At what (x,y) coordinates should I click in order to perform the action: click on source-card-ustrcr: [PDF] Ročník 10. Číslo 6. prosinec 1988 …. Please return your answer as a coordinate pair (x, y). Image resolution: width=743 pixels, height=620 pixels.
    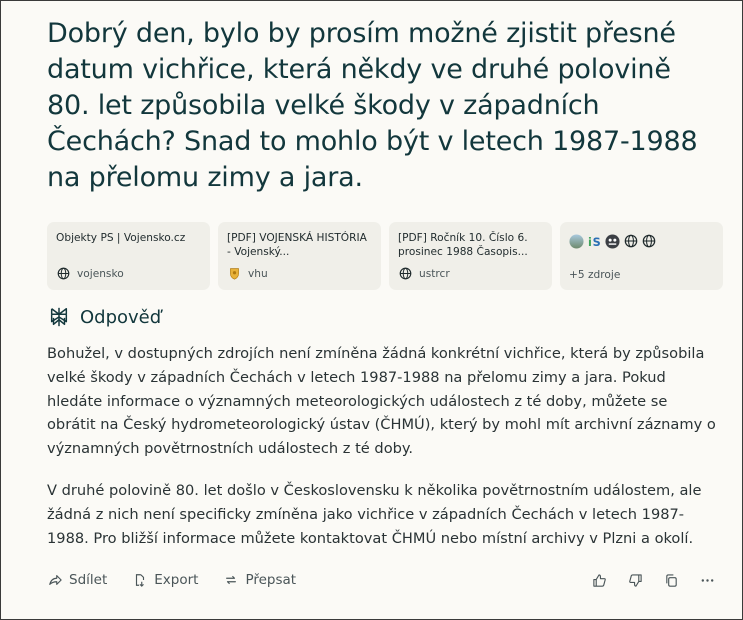
    Looking at the image, I should click on (470, 256).